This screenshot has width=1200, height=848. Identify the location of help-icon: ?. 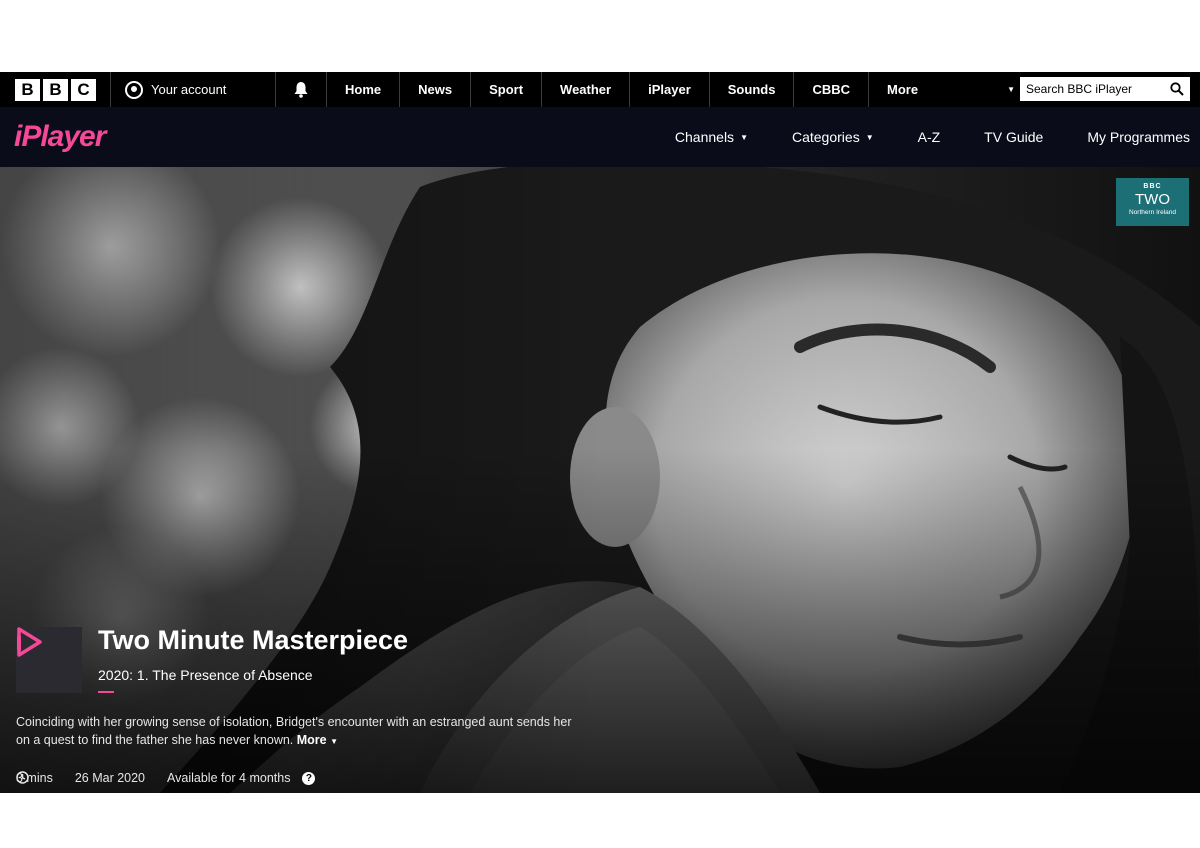
(309, 778).